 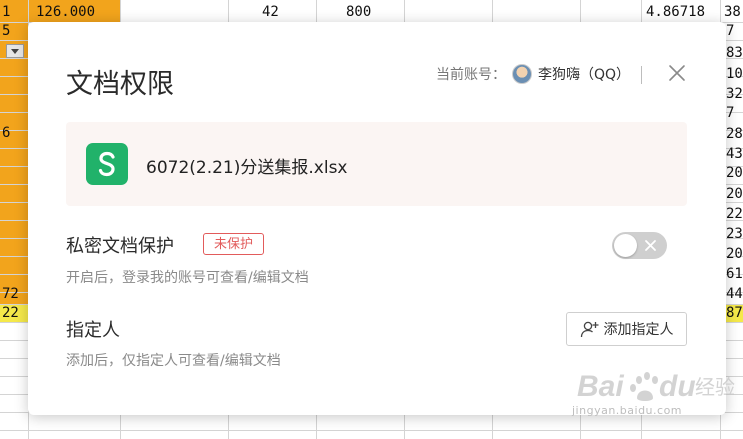 I want to click on cell: 87, so click(x=734, y=313).